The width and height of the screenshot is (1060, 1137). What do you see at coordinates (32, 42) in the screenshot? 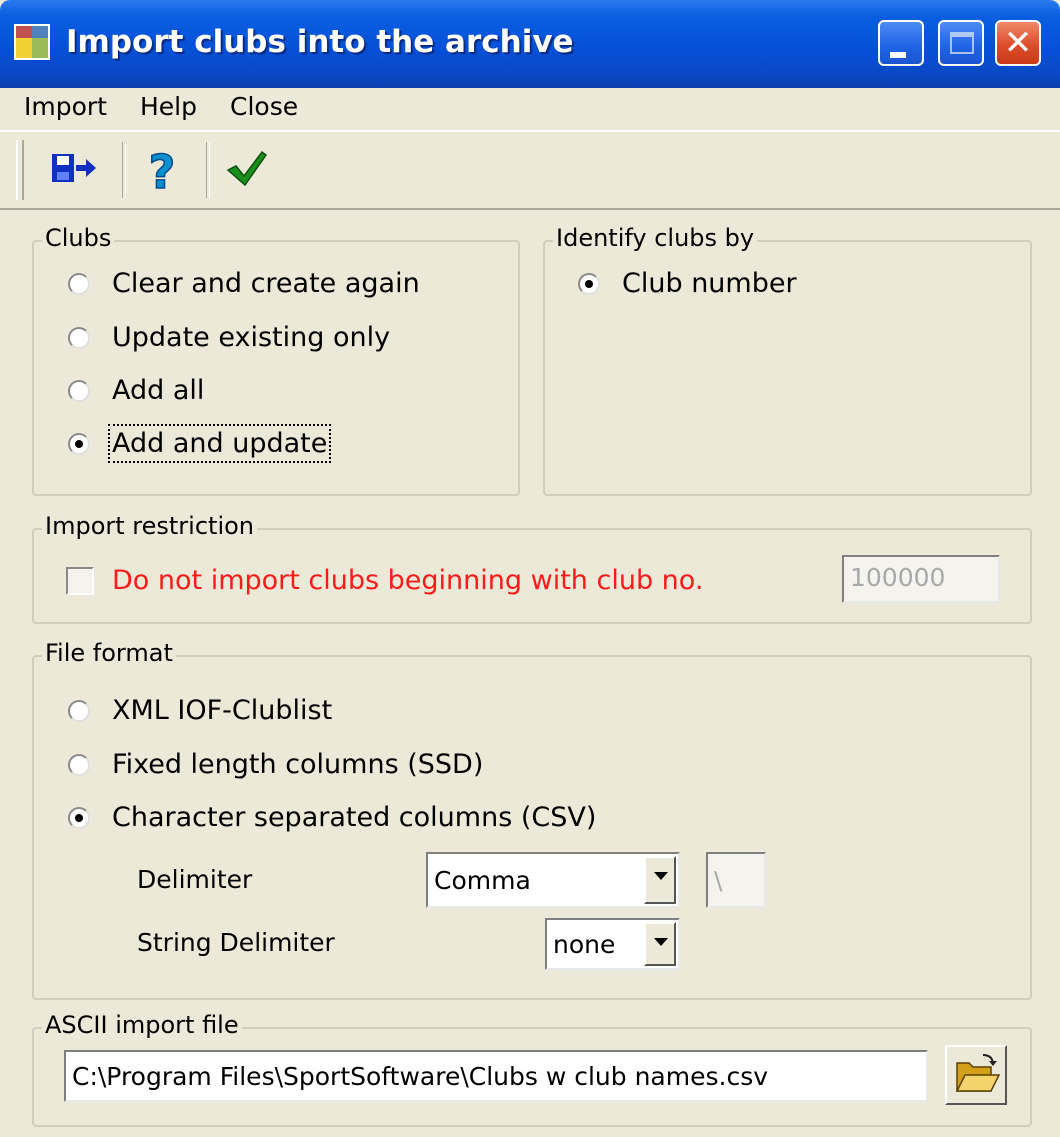
I see `app-window-icon` at bounding box center [32, 42].